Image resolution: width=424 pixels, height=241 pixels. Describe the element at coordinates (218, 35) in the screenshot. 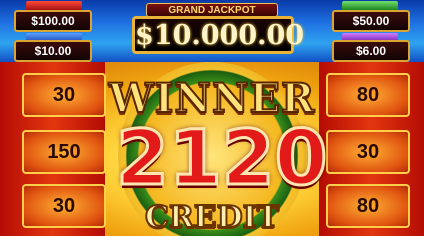

I see `grand-jackpot-value: $10.000.00` at that location.